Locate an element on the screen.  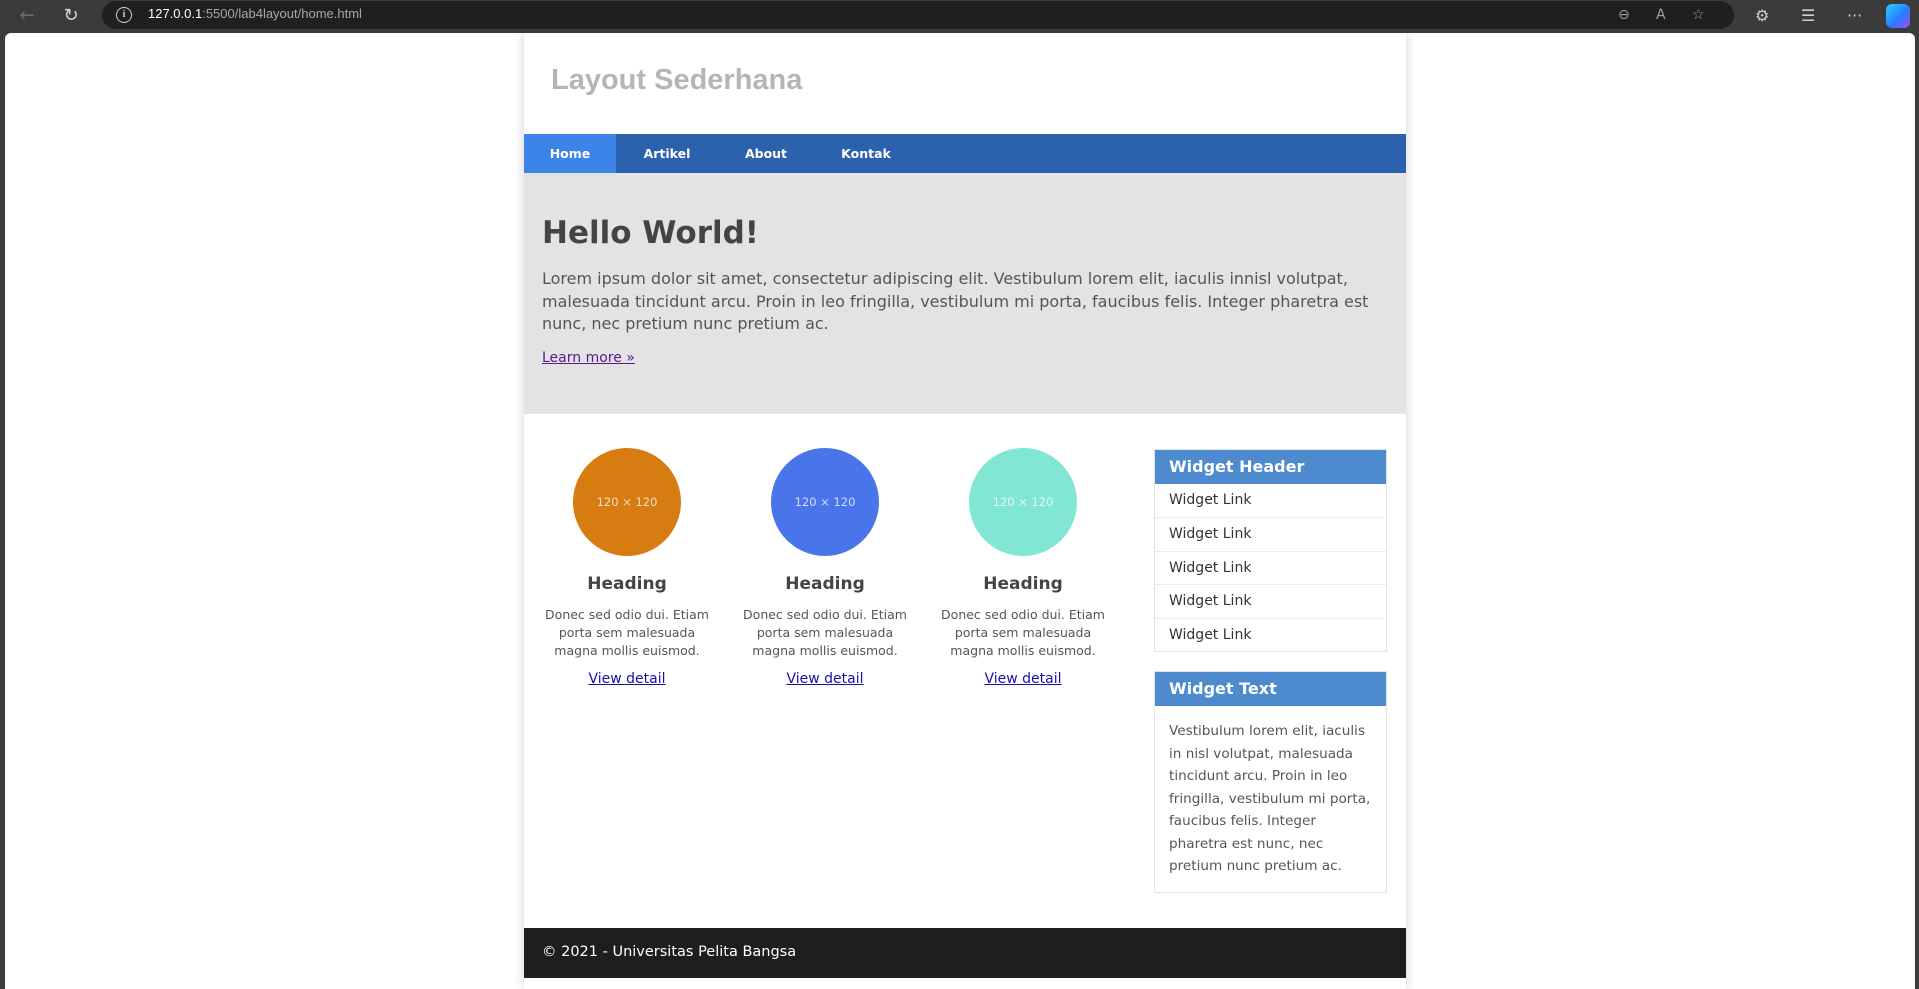
main-nav: Home Artikel About Kontak is located at coordinates (965, 153).